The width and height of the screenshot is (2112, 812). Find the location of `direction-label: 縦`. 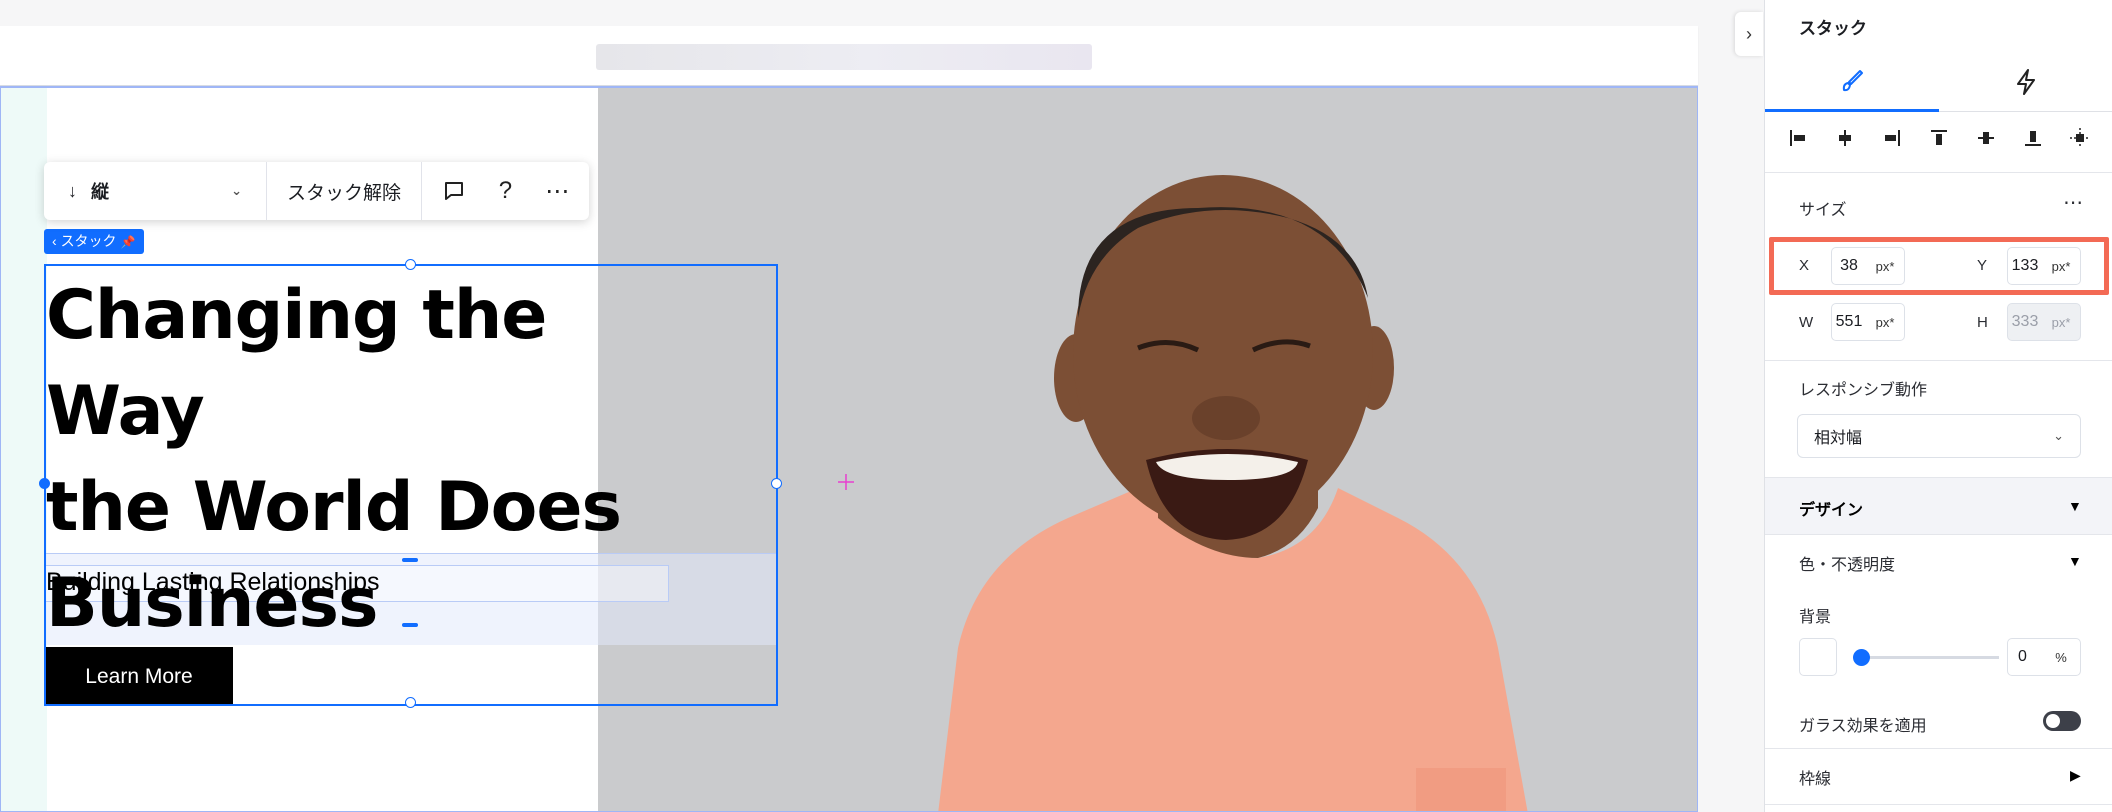

direction-label: 縦 is located at coordinates (100, 192).